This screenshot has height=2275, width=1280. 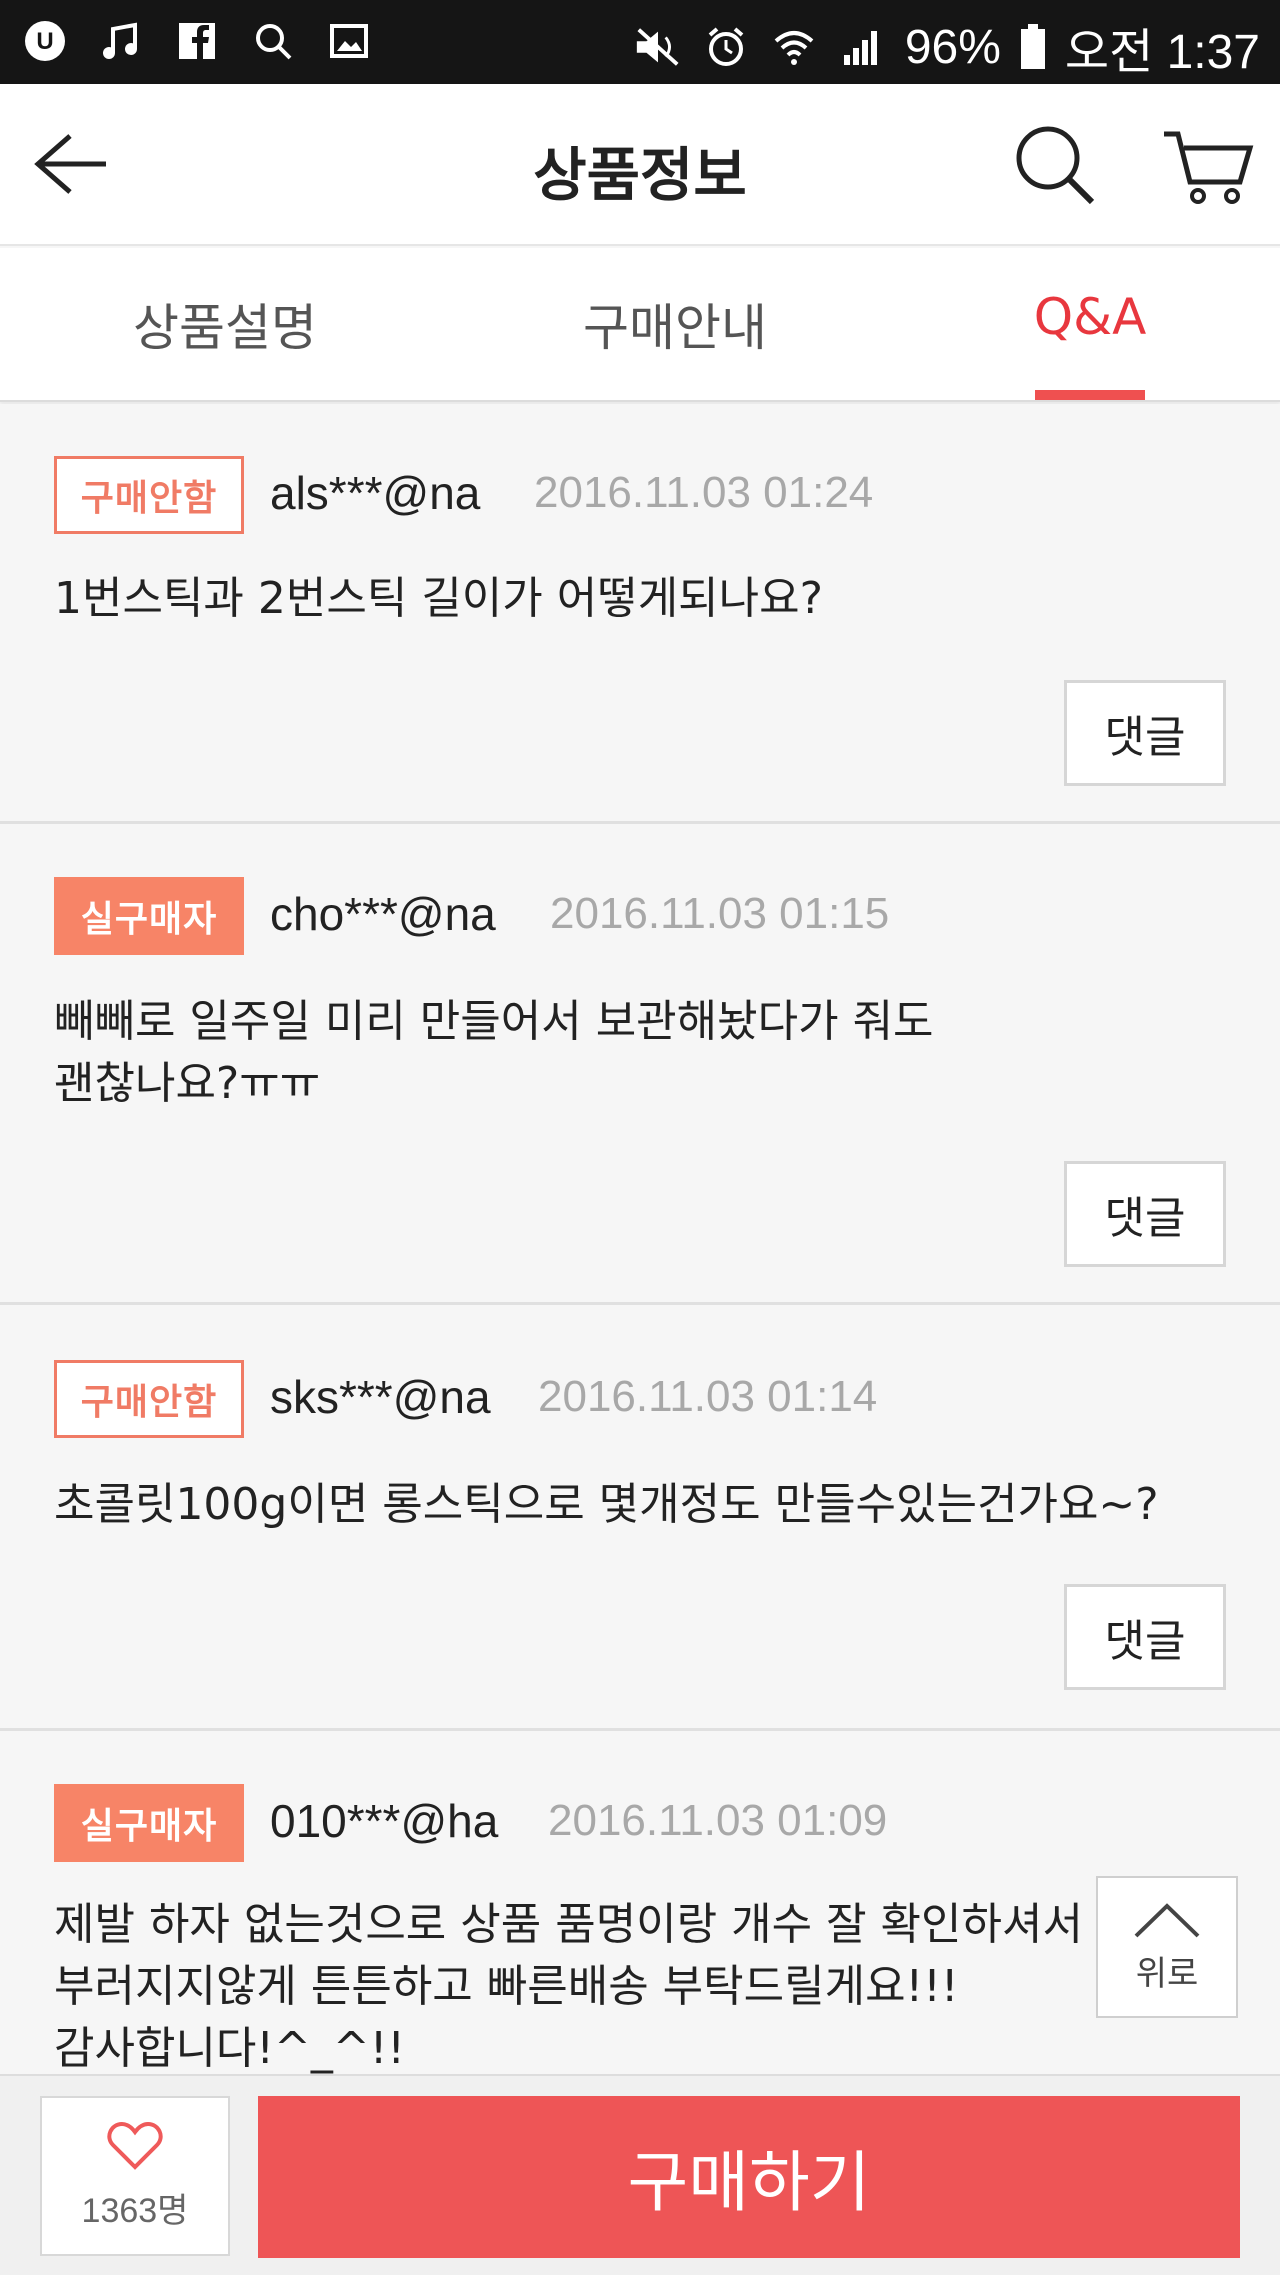 What do you see at coordinates (1208, 172) in the screenshot?
I see `cart-icon` at bounding box center [1208, 172].